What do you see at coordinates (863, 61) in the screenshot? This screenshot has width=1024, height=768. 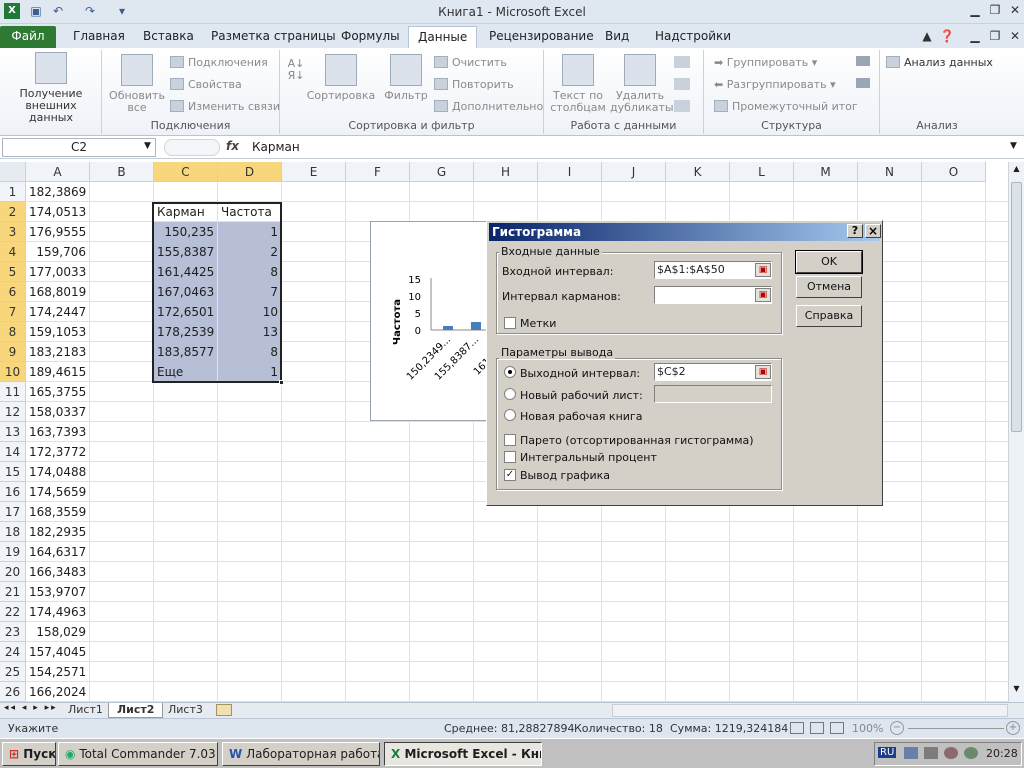 I see `show-detail-icon` at bounding box center [863, 61].